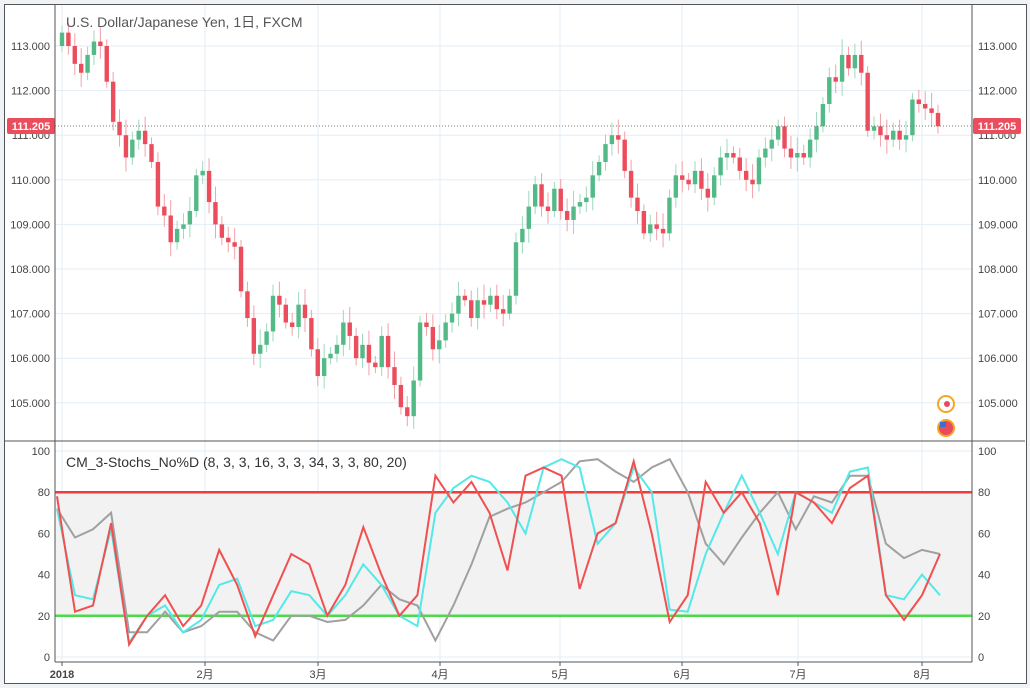 The image size is (1030, 688). What do you see at coordinates (943, 424) in the screenshot?
I see `us-flag-canton` at bounding box center [943, 424].